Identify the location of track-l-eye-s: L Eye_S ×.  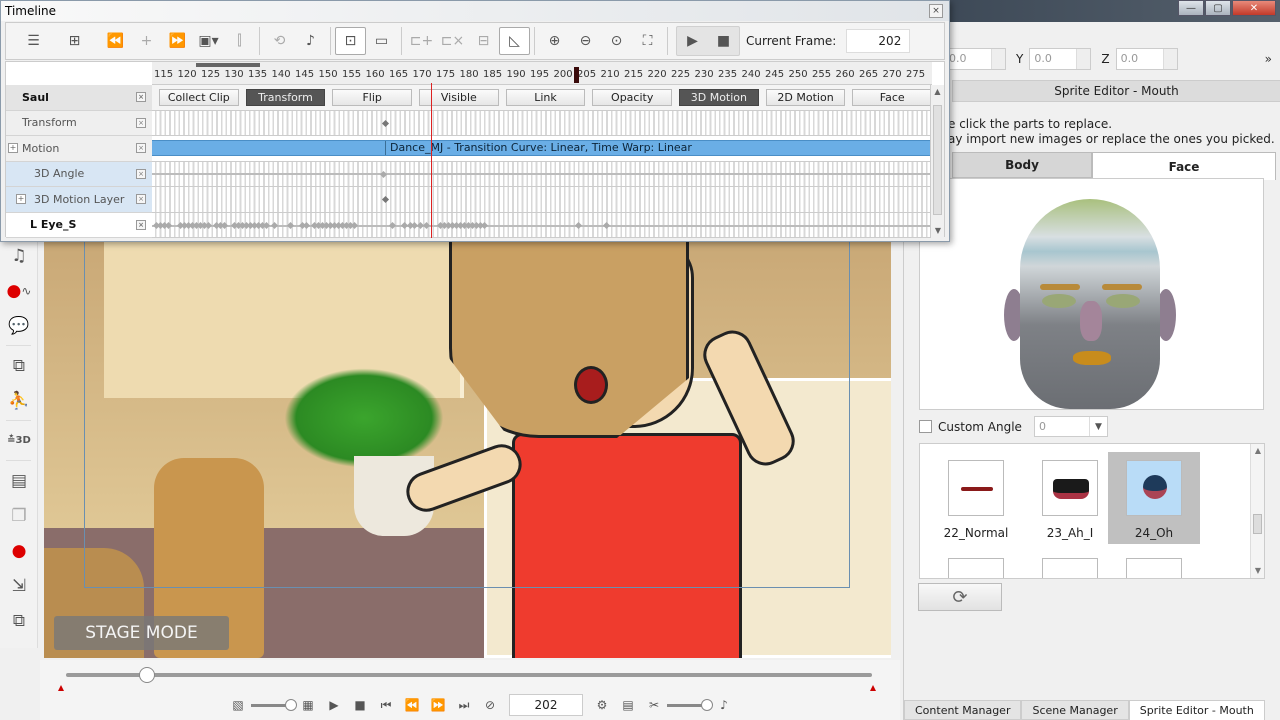
(79, 225).